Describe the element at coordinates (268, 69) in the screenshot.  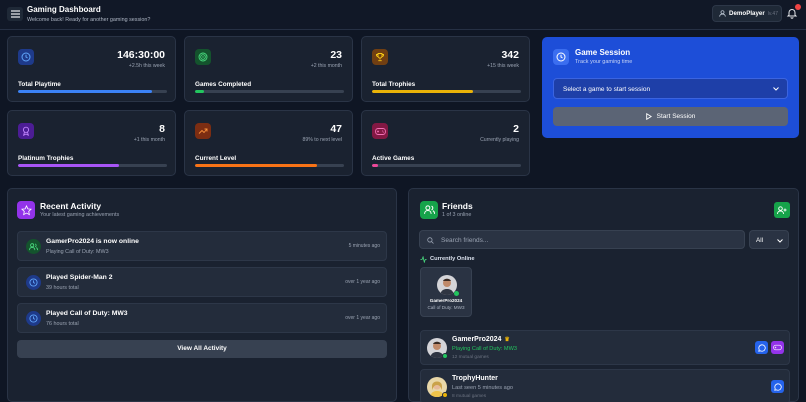
I see `stat-card-games-completed: 23 +2 this month Games Completed` at that location.